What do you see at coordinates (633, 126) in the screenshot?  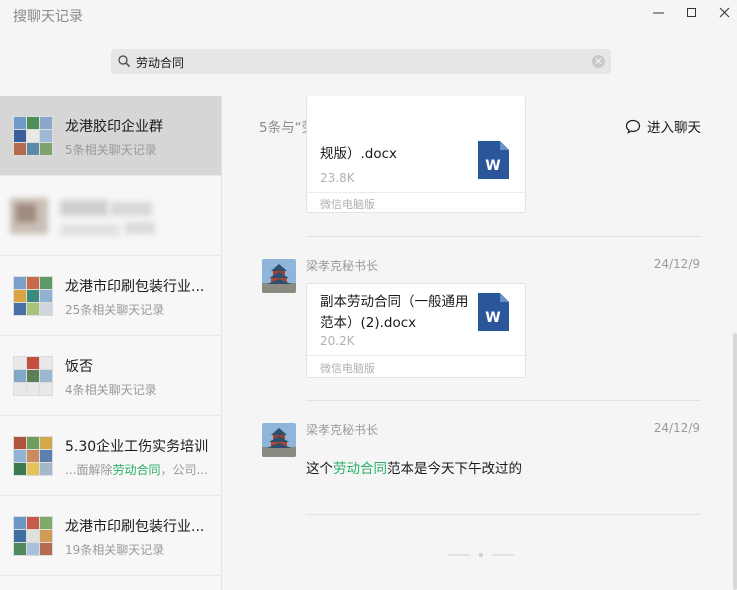 I see `chat-bubble-icon` at bounding box center [633, 126].